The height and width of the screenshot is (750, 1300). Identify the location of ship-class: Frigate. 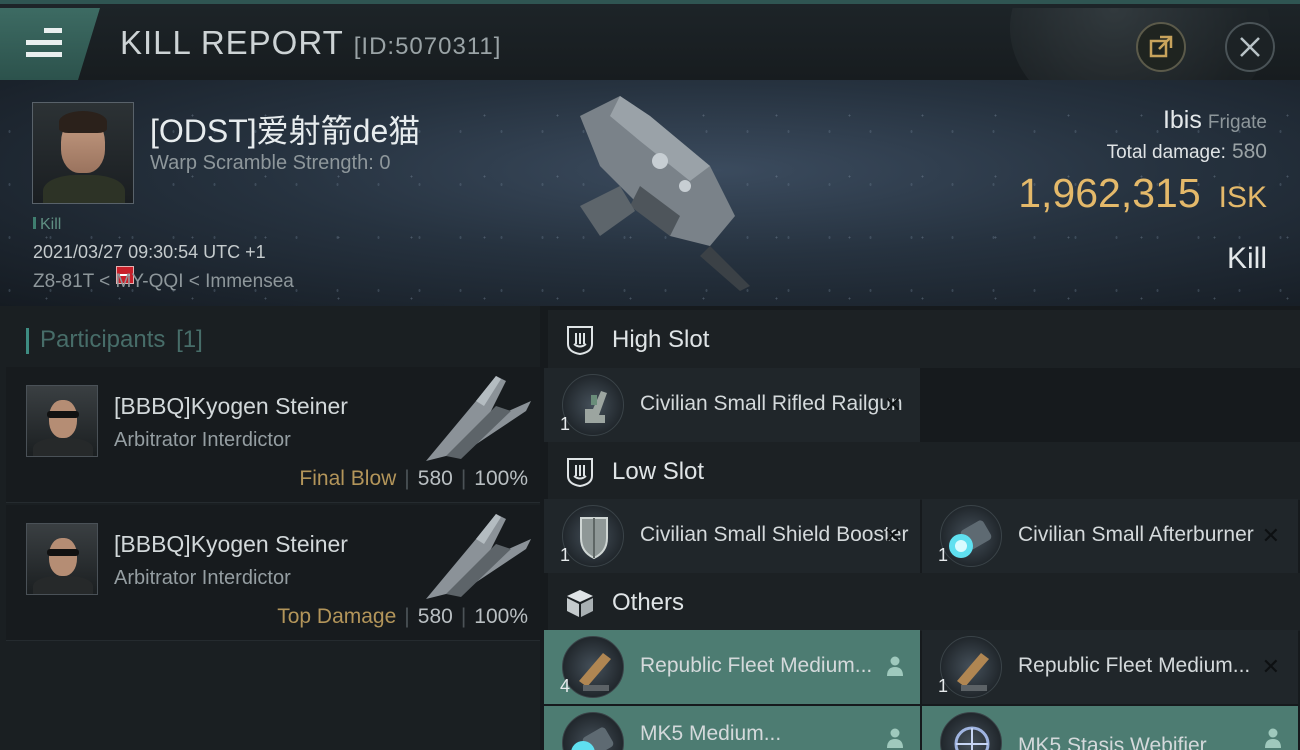
(1237, 122).